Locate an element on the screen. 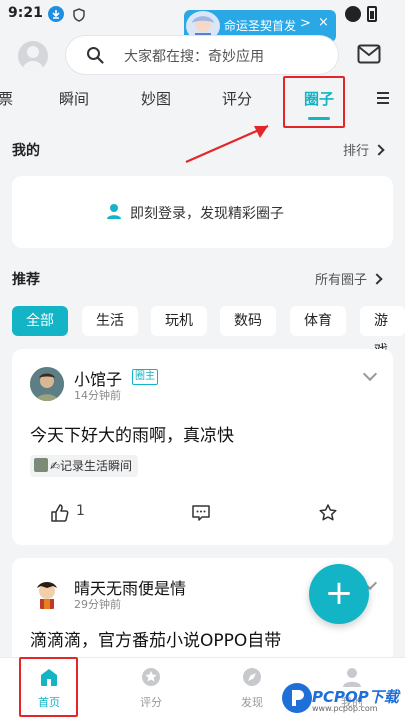  like-icon is located at coordinates (60, 515).